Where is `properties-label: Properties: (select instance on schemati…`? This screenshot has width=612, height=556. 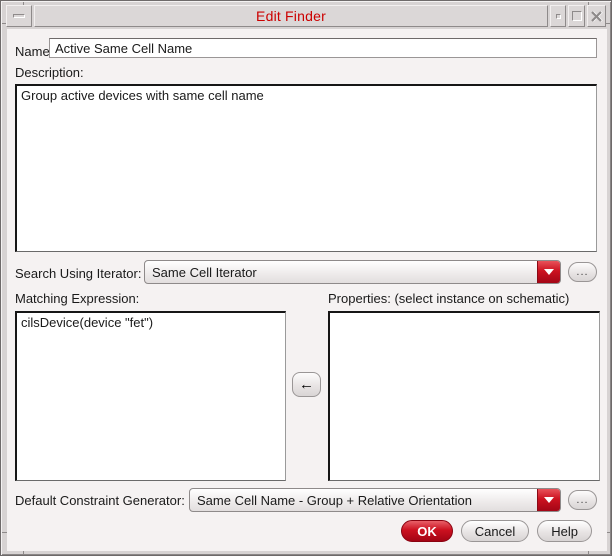 properties-label: Properties: (select instance on schemati… is located at coordinates (449, 298).